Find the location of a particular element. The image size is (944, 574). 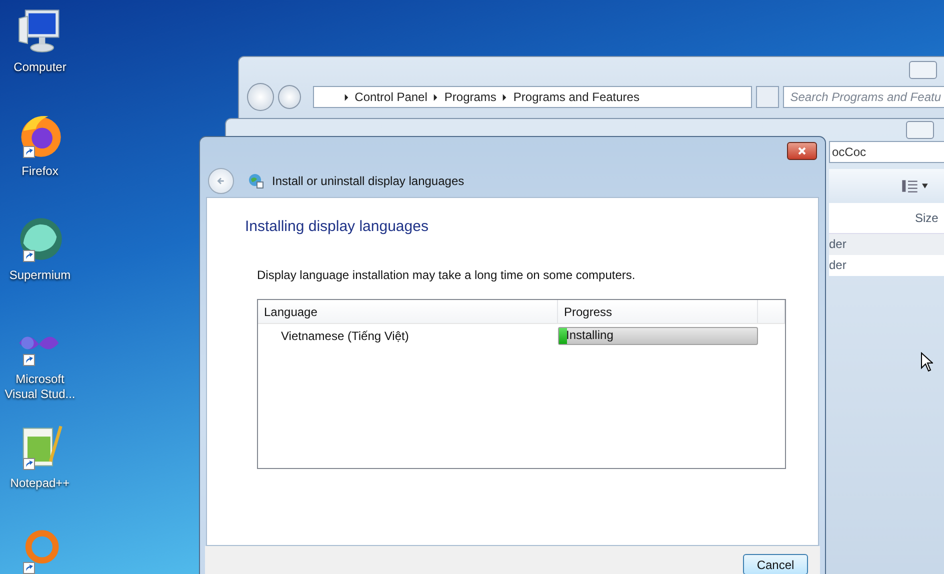

close-button is located at coordinates (802, 151).